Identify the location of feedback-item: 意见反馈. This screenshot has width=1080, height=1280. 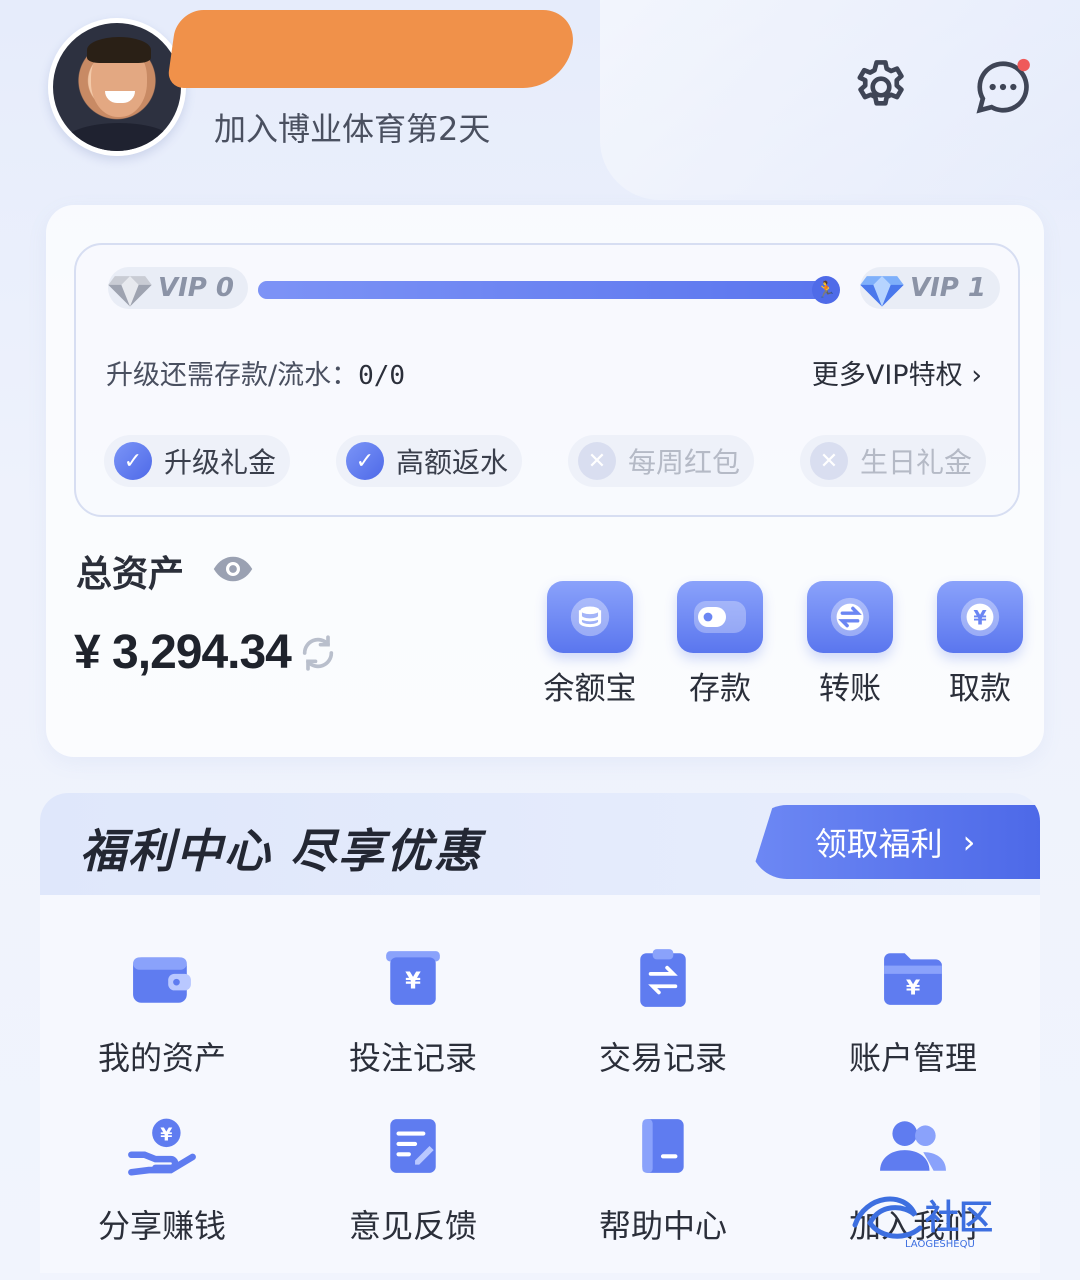
(413, 1179).